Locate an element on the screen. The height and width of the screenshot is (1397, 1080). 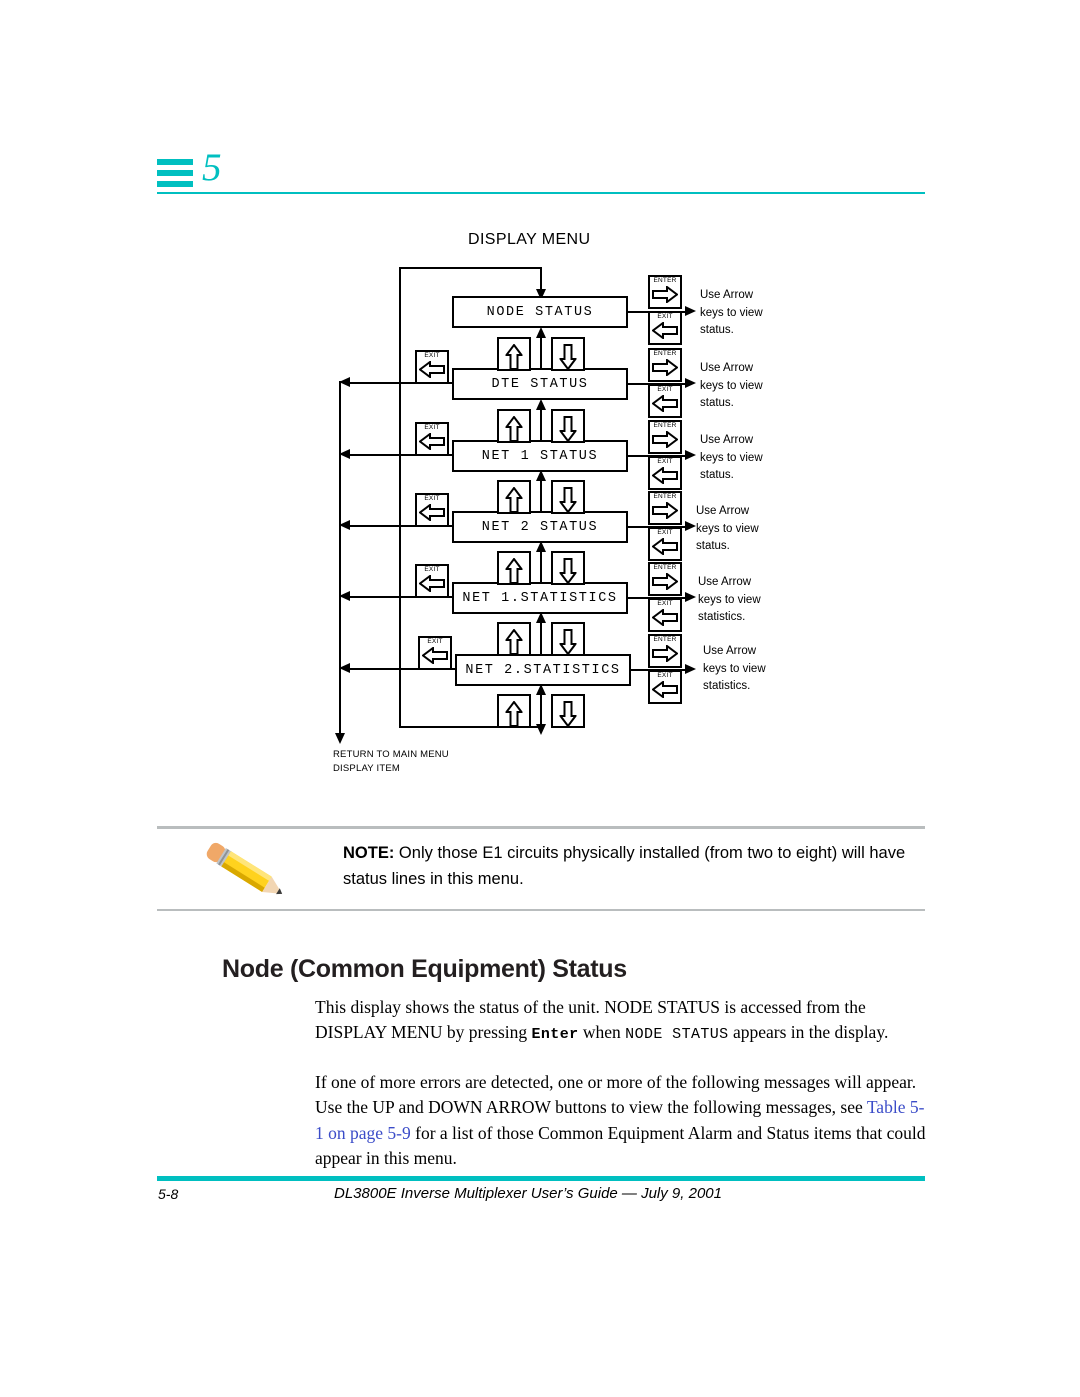
node-status-inline: NODE STATUS is located at coordinates (677, 1034).